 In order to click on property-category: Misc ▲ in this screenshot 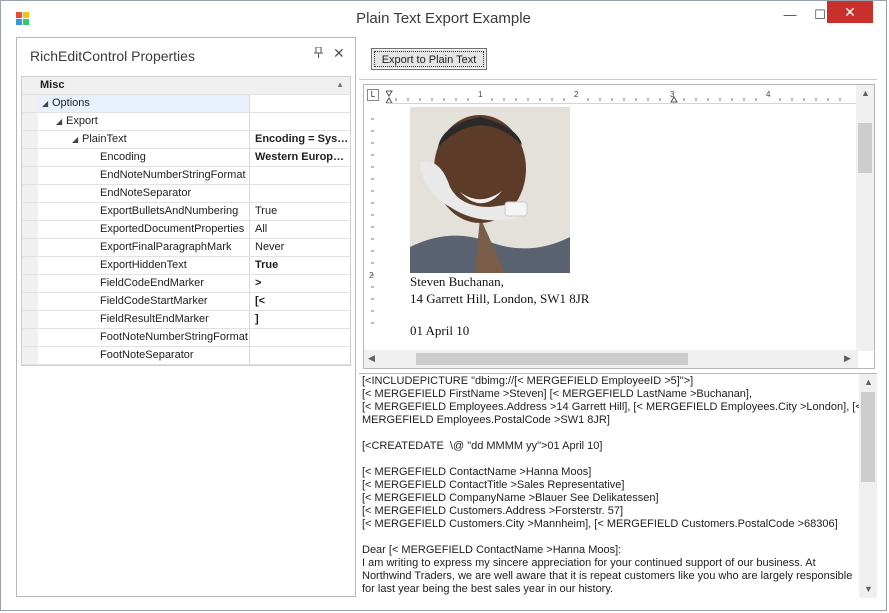, I will do `click(186, 86)`.